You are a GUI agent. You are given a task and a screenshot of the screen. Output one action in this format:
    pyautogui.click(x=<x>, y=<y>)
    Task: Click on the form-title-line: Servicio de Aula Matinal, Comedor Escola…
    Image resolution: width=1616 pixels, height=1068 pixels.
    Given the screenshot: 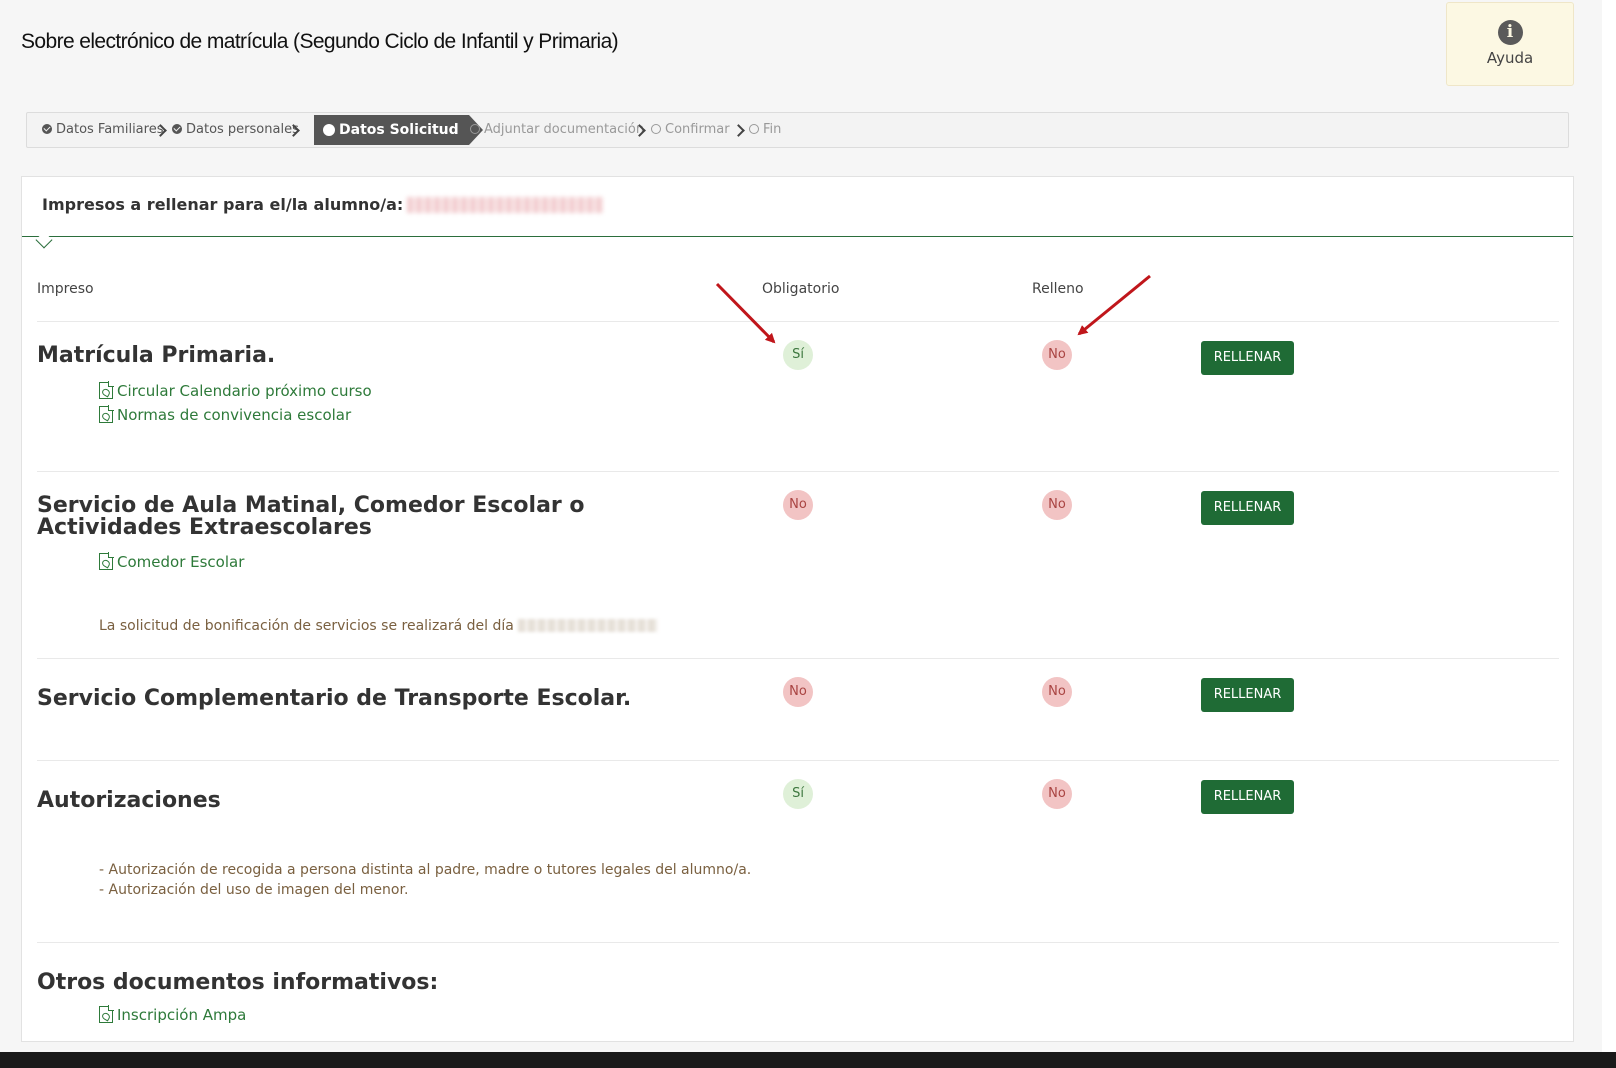 What is the action you would take?
    pyautogui.click(x=311, y=505)
    